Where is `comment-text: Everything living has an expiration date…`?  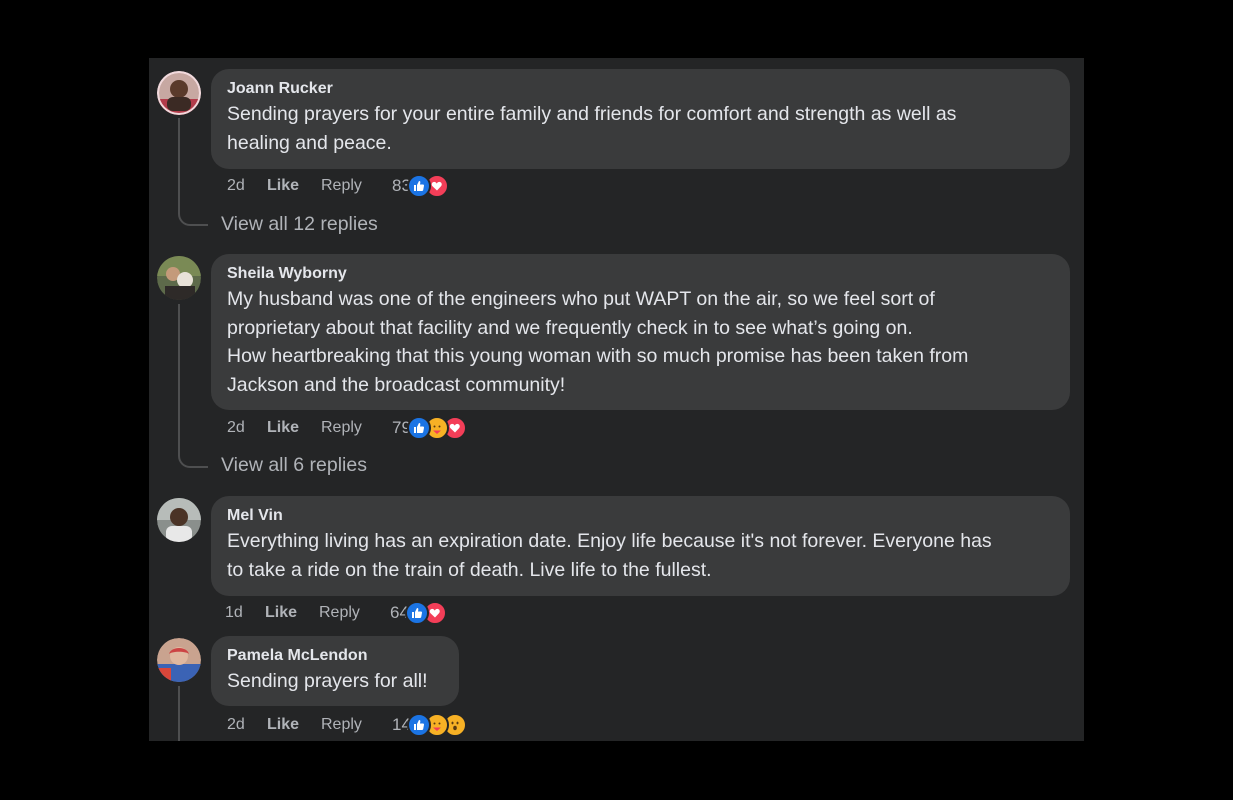 comment-text: Everything living has an expiration date… is located at coordinates (640, 555).